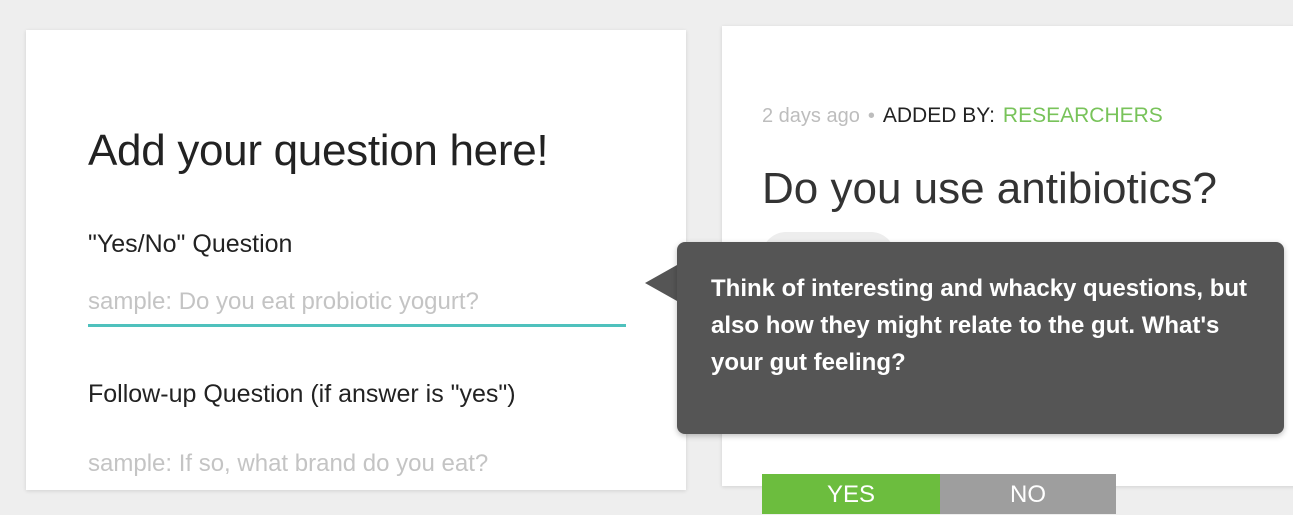 Image resolution: width=1293 pixels, height=515 pixels. I want to click on yesno-input-underline, so click(357, 325).